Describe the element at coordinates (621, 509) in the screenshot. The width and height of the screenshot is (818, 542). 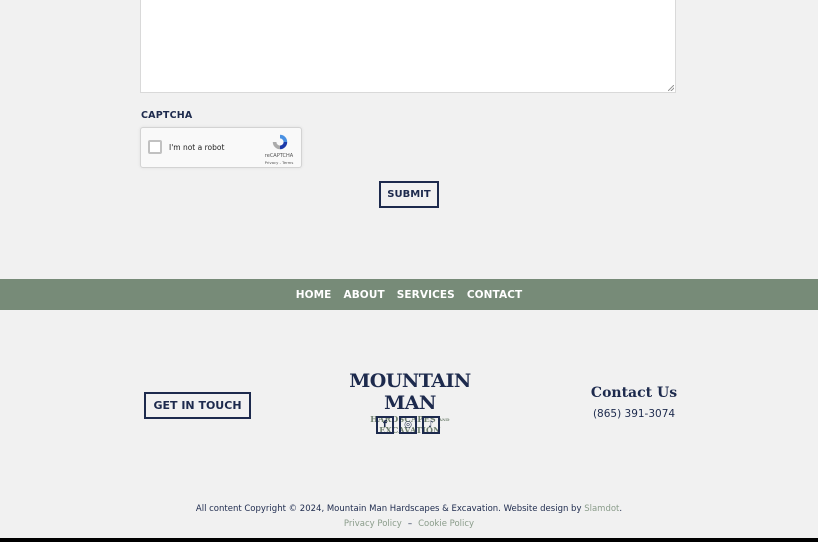
I see `copyright-end: .` at that location.